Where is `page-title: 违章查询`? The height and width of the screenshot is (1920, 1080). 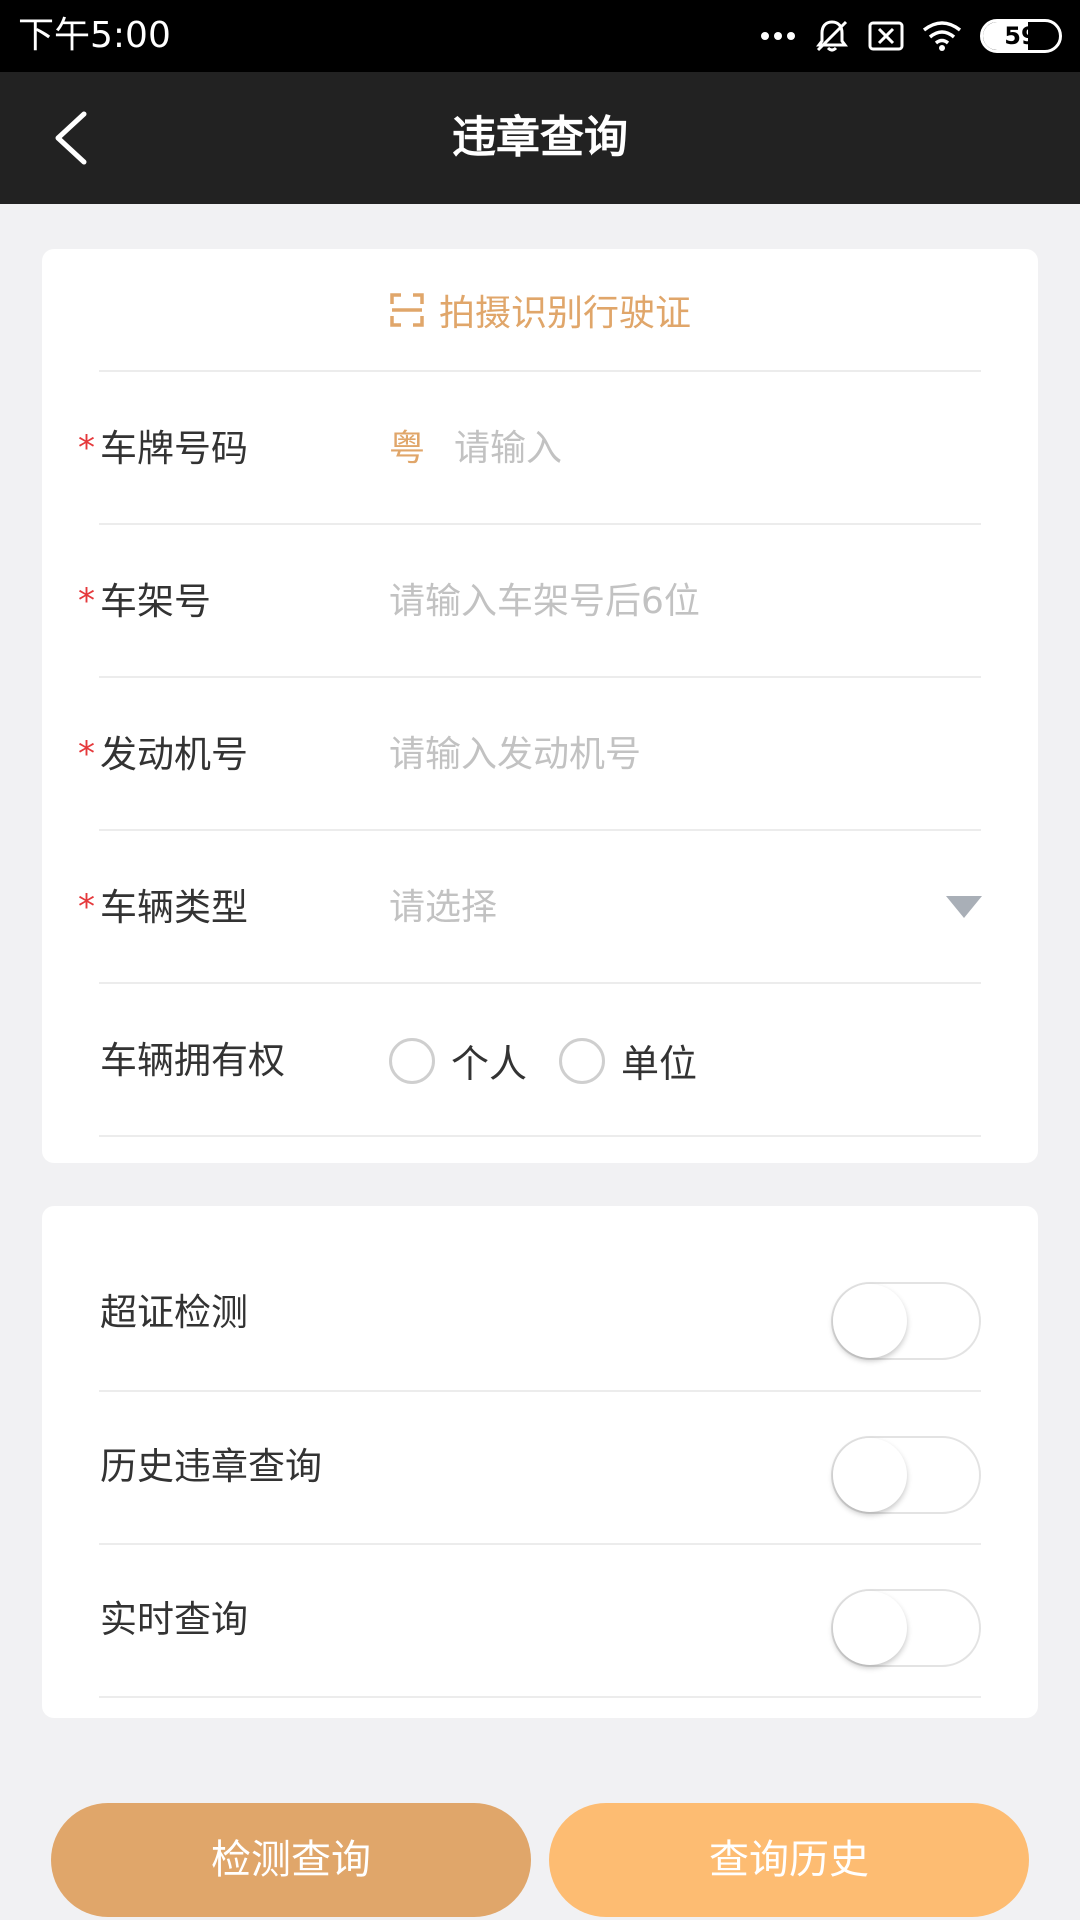
page-title: 违章查询 is located at coordinates (540, 137).